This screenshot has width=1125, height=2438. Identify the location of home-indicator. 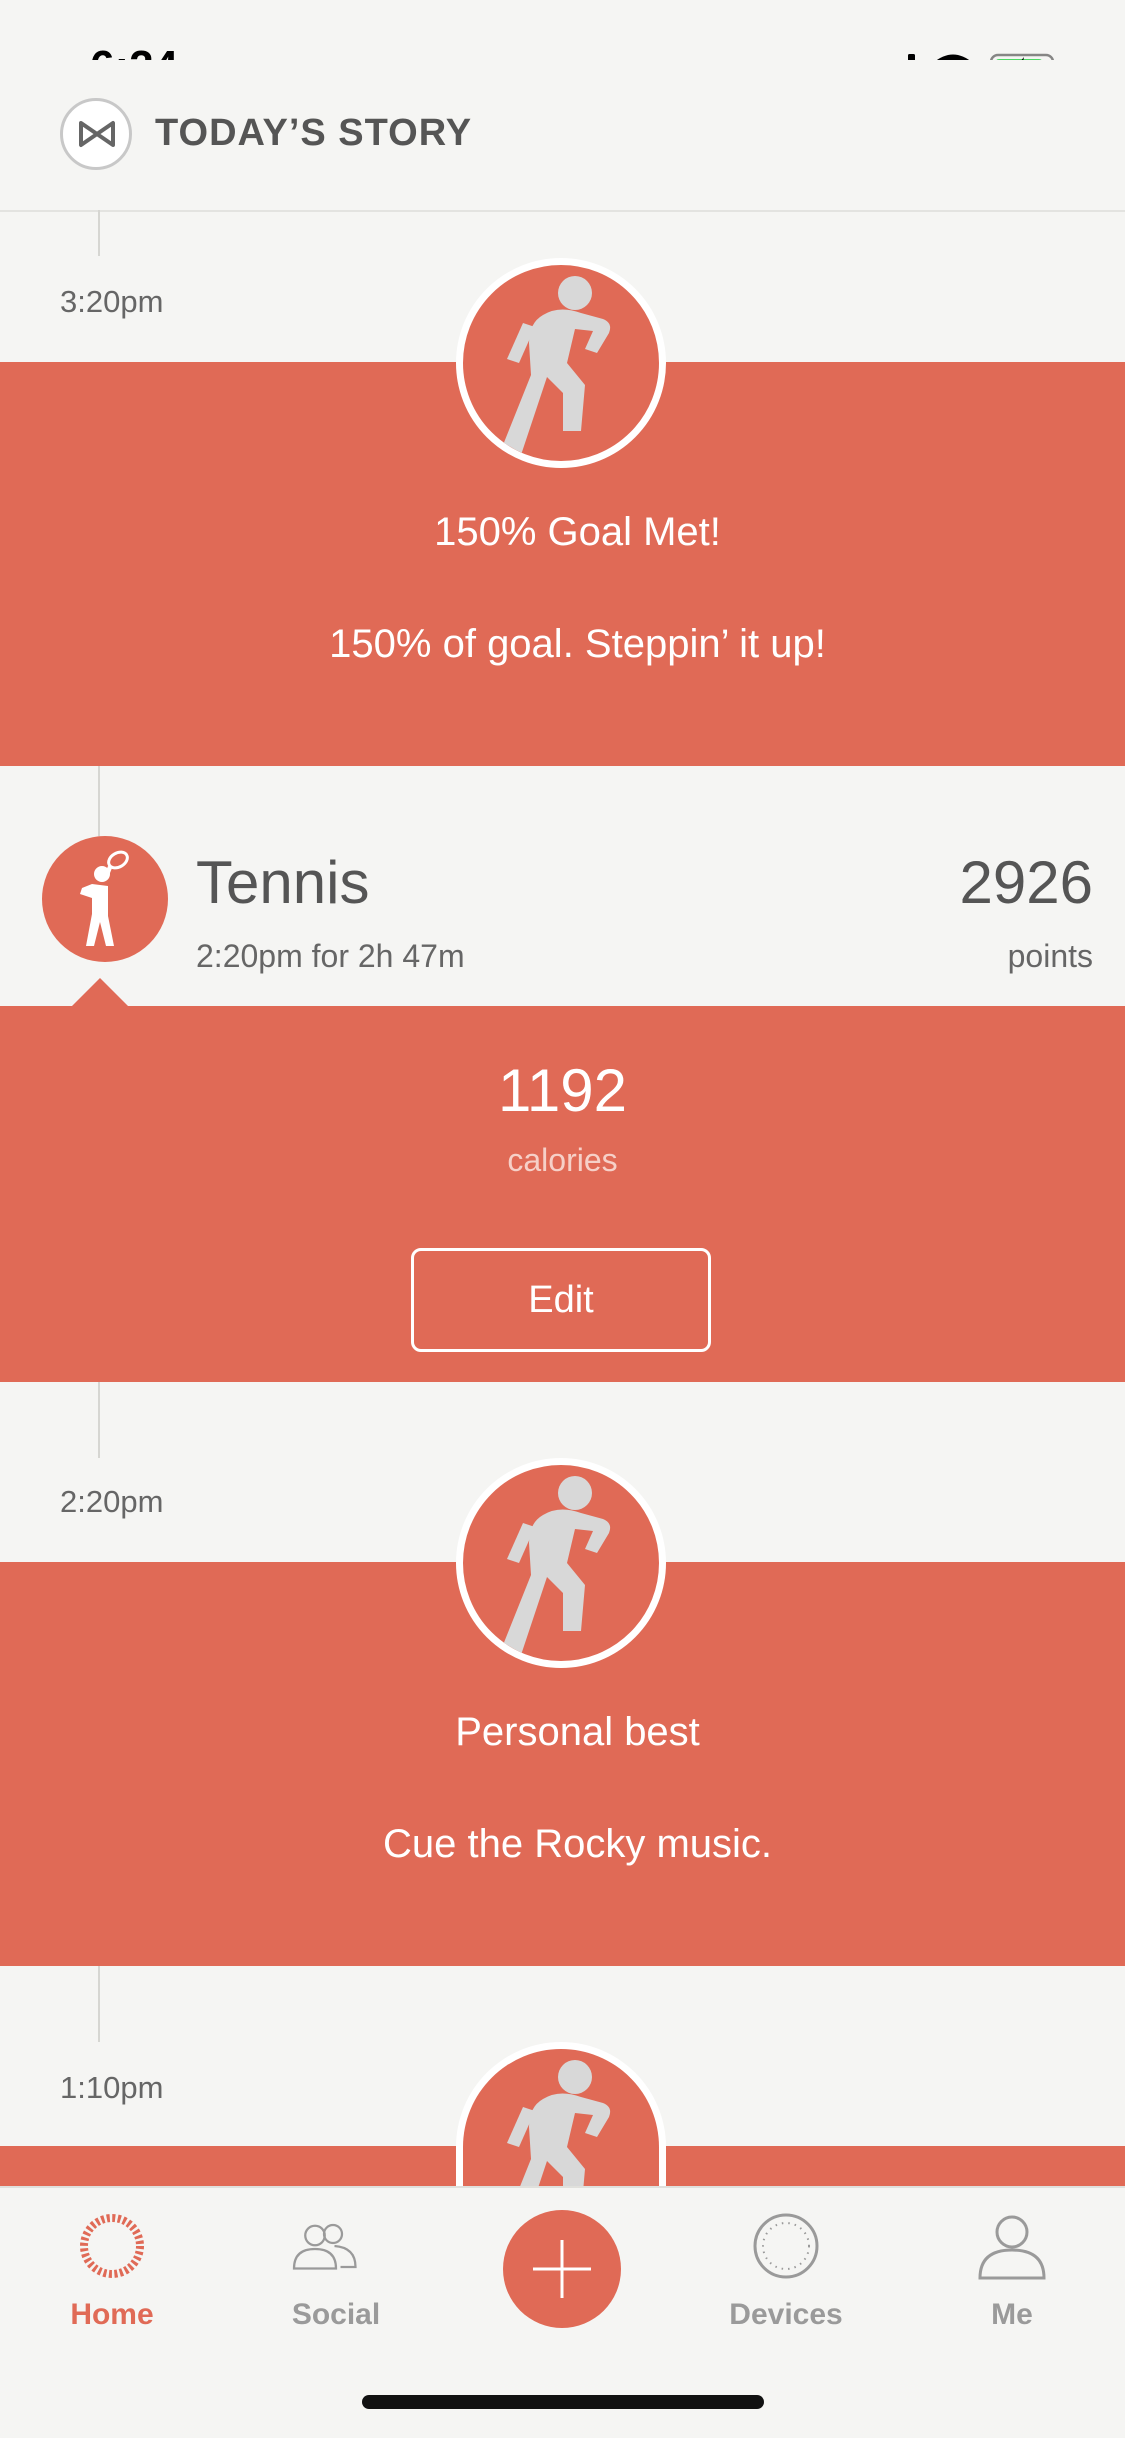
(563, 2402).